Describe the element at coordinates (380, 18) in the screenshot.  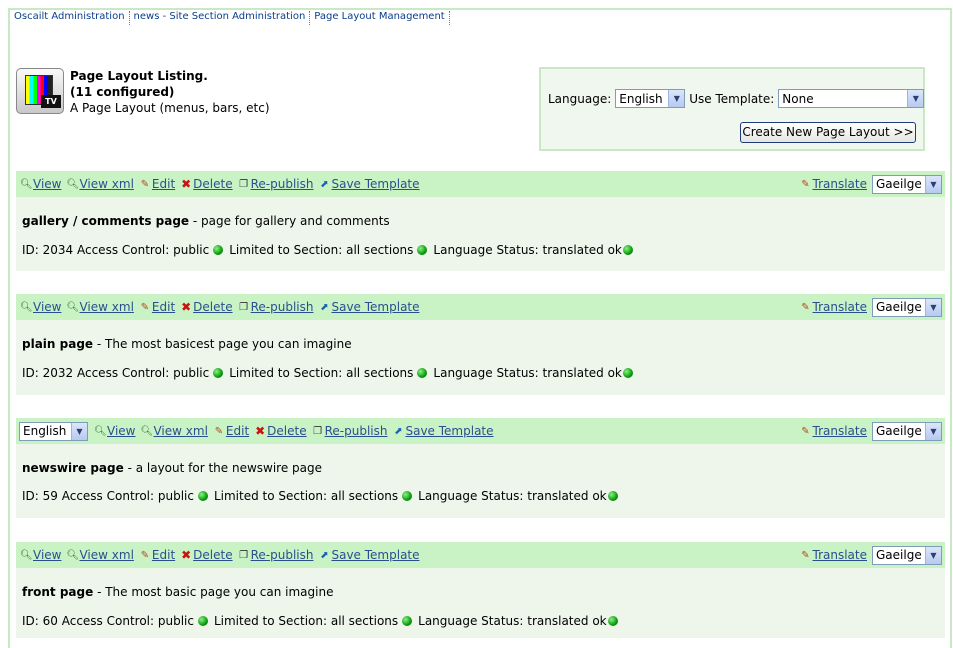
I see `breadcrumb-page-layout-management: Page Layout Management` at that location.